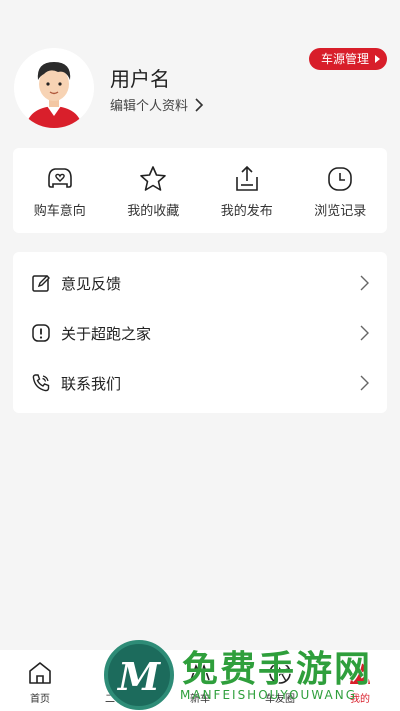 Image resolution: width=400 pixels, height=711 pixels. What do you see at coordinates (59, 178) in the screenshot?
I see `car-heart-icon` at bounding box center [59, 178].